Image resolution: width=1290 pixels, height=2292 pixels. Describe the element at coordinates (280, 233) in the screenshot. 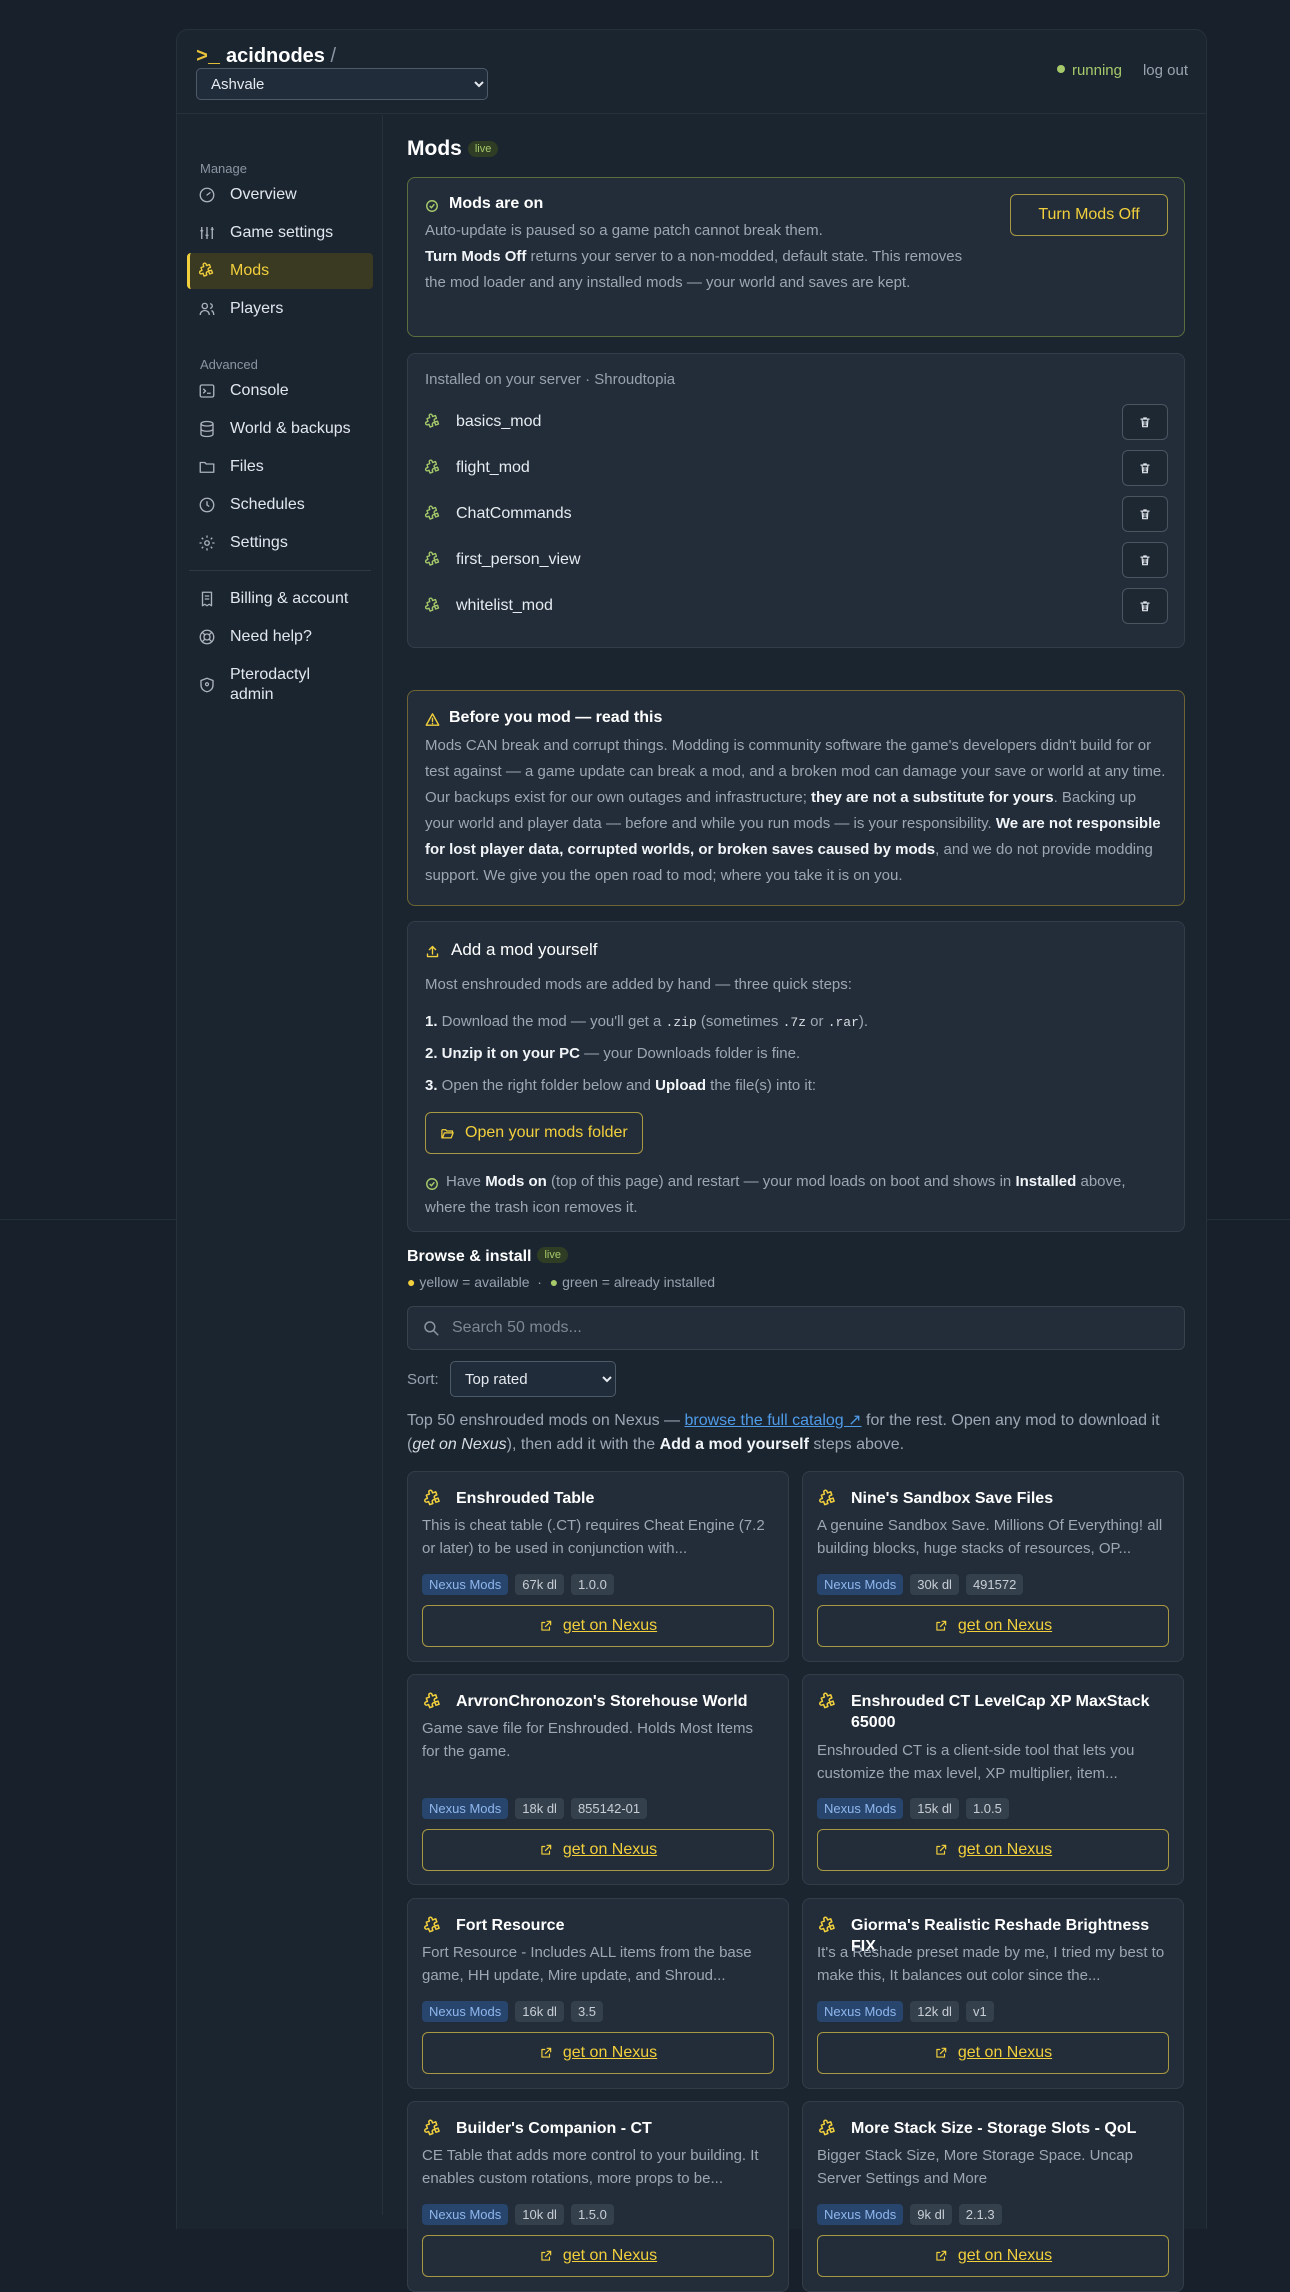

I see `sidebar-item-game-settings: Game settings` at that location.